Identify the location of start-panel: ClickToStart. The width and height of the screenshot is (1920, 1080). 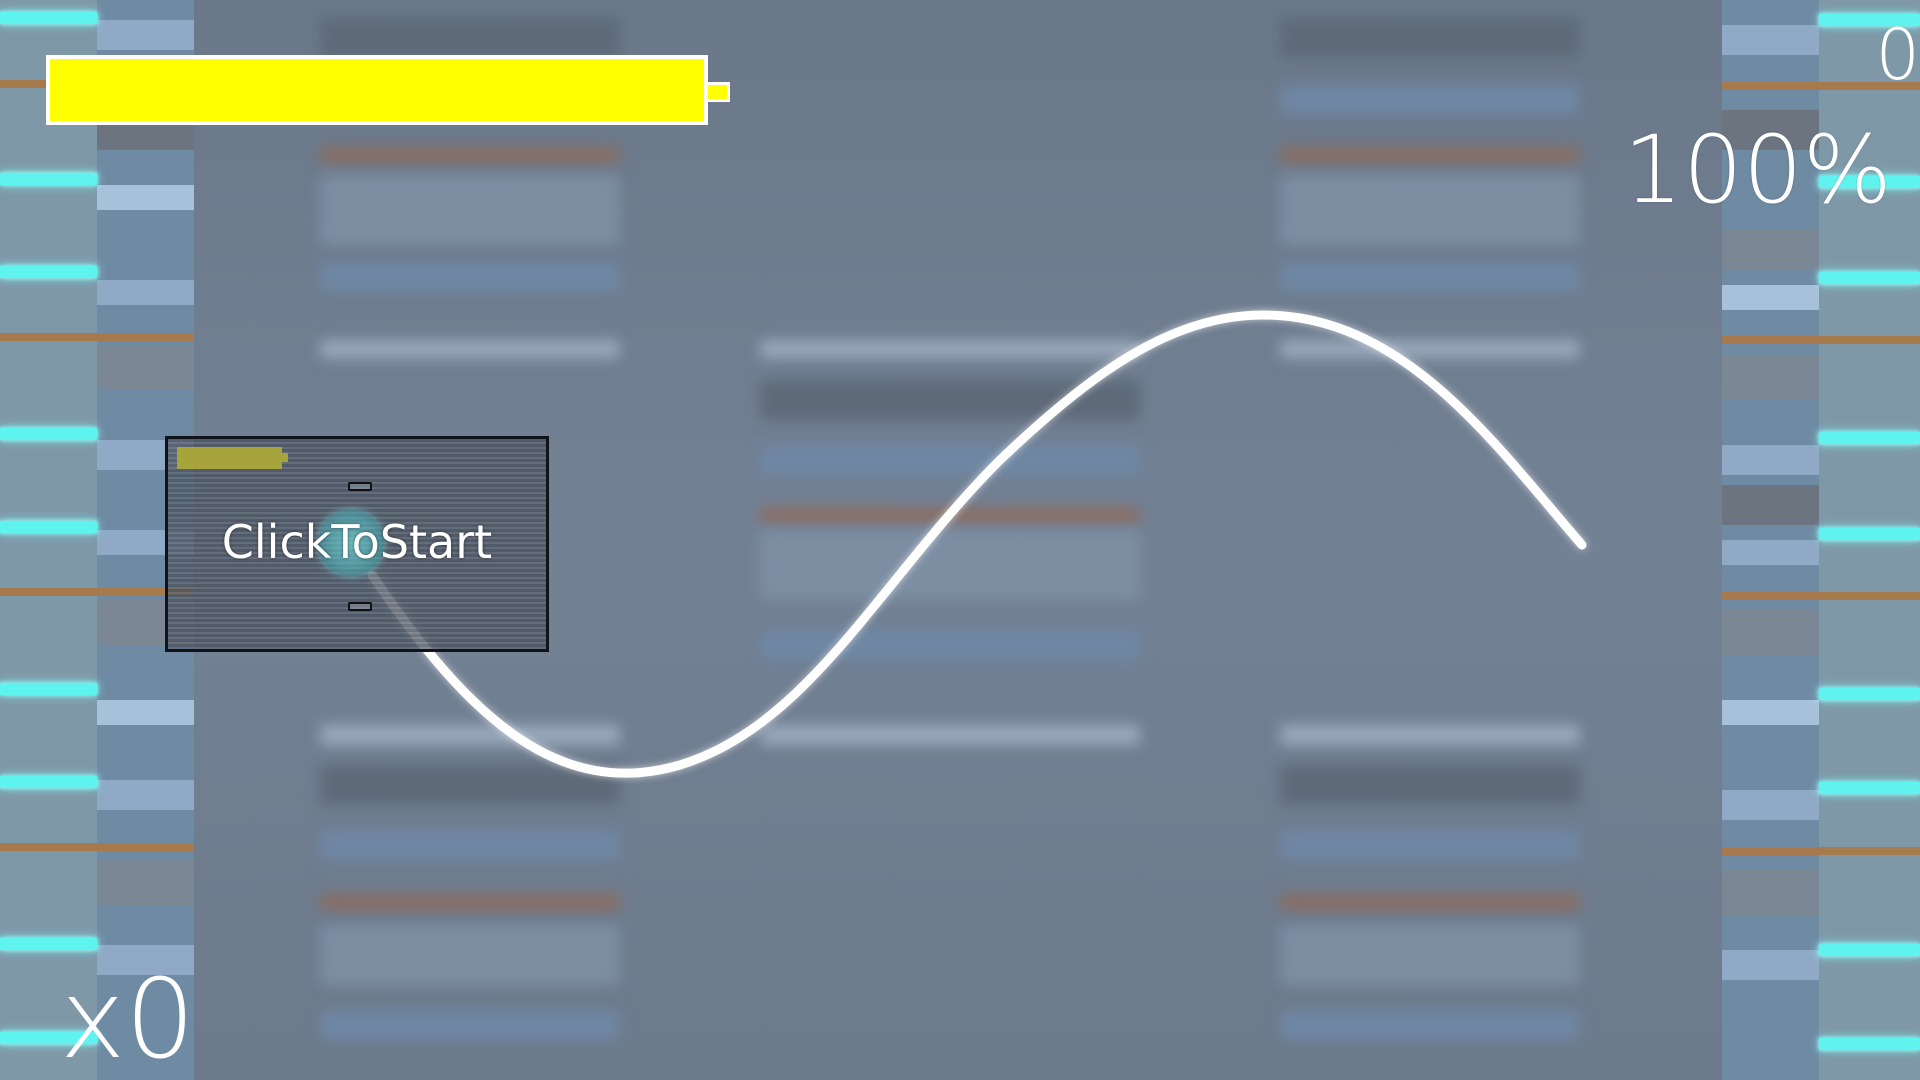
(357, 544).